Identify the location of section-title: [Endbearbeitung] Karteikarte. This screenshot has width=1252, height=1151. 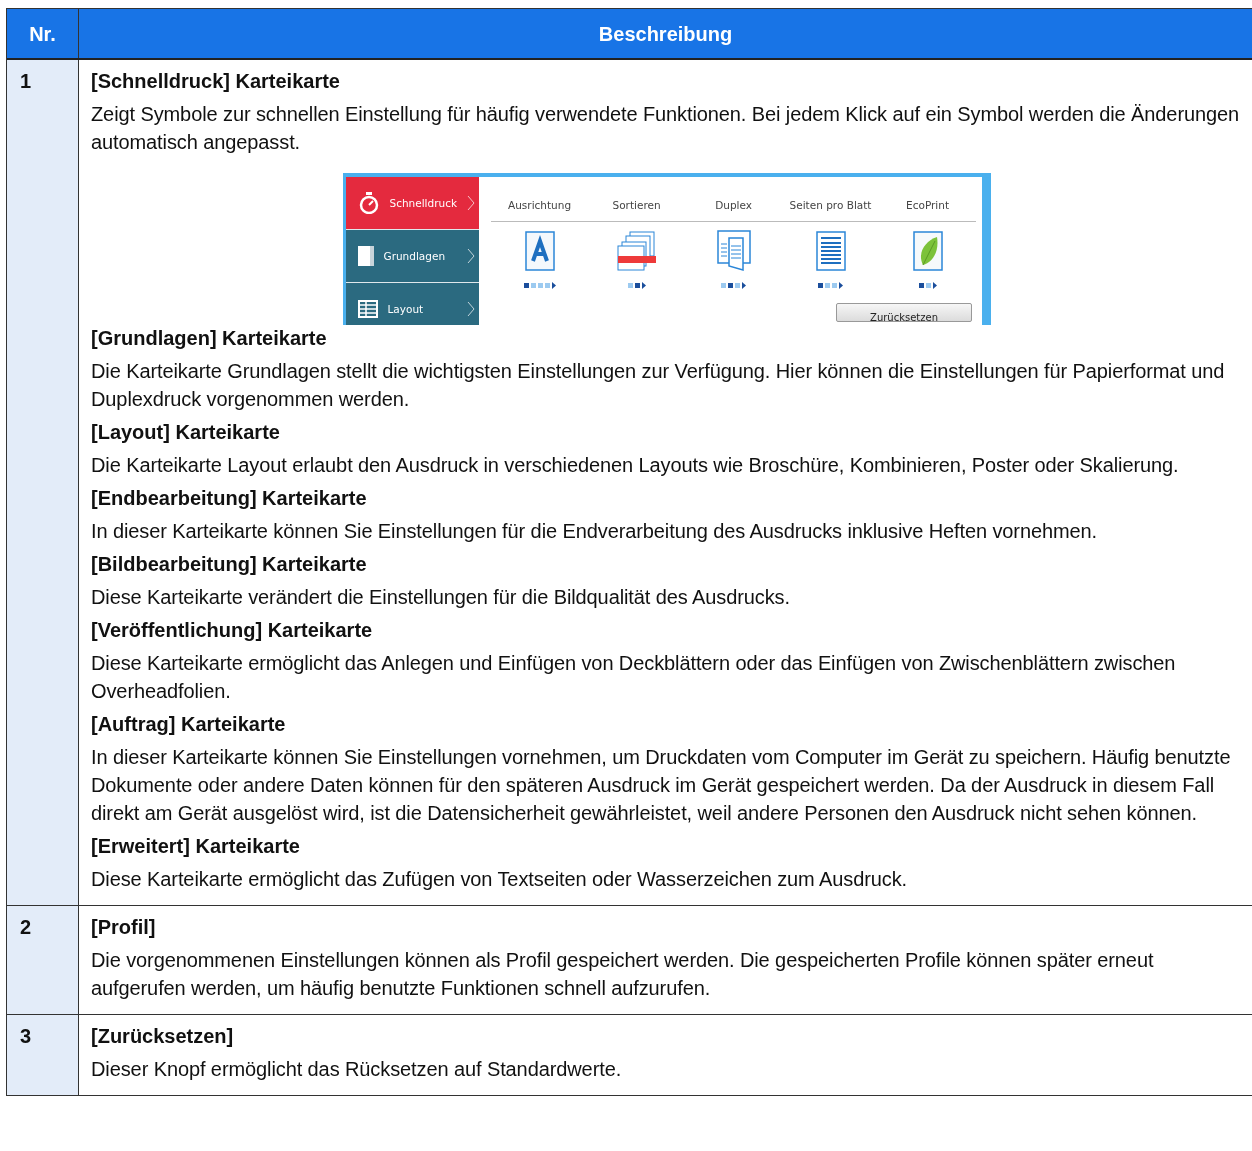
(229, 498).